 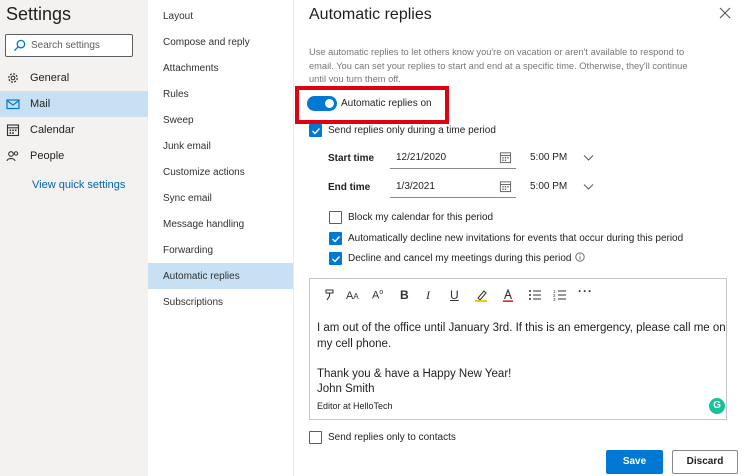 I want to click on mail-setting-automatic-replies: Automatic replies, so click(x=220, y=276).